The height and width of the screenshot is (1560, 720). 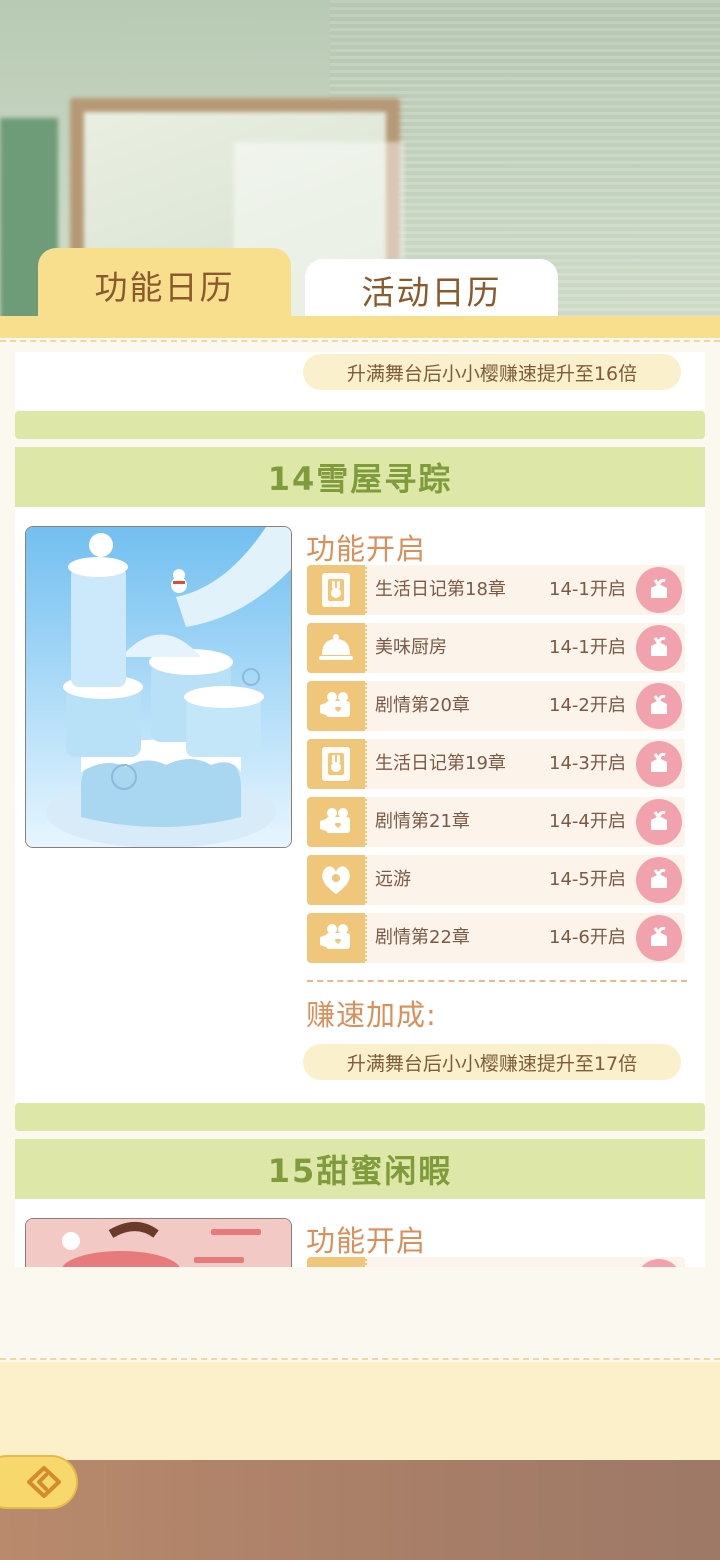 I want to click on snow-house-illustration, so click(x=158, y=687).